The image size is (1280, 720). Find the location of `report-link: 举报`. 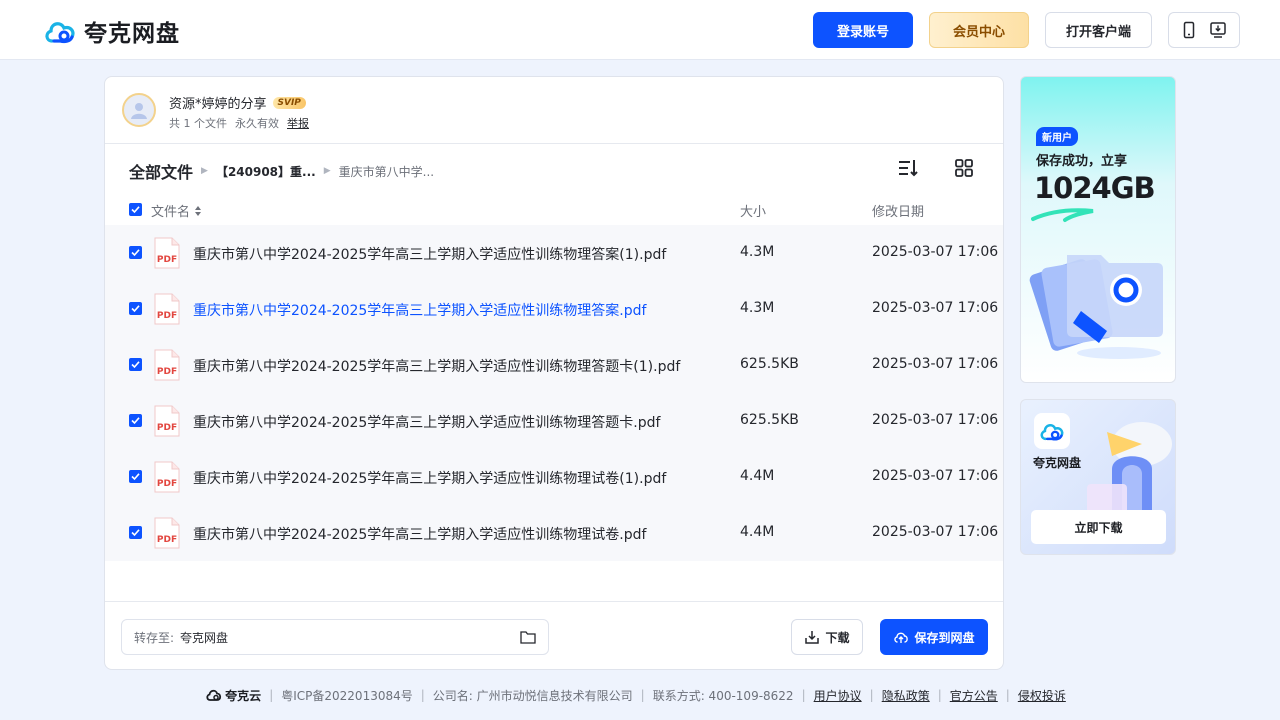

report-link: 举报 is located at coordinates (298, 123).